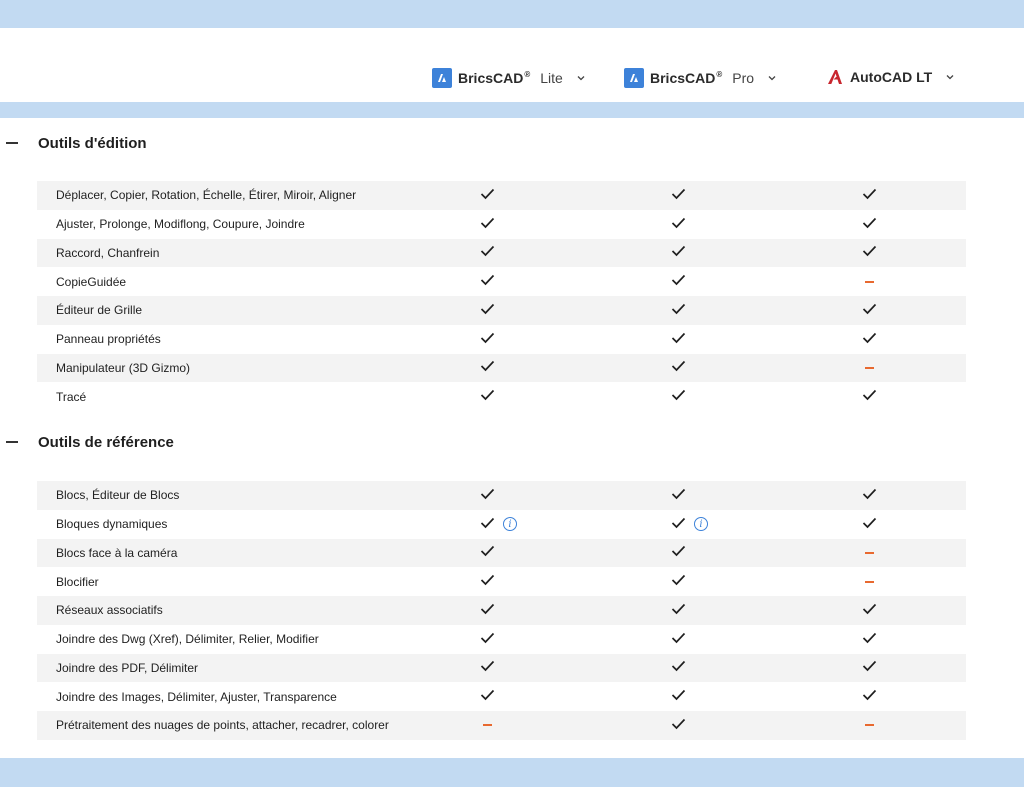 The width and height of the screenshot is (1024, 787). I want to click on header-divider-band, so click(512, 110).